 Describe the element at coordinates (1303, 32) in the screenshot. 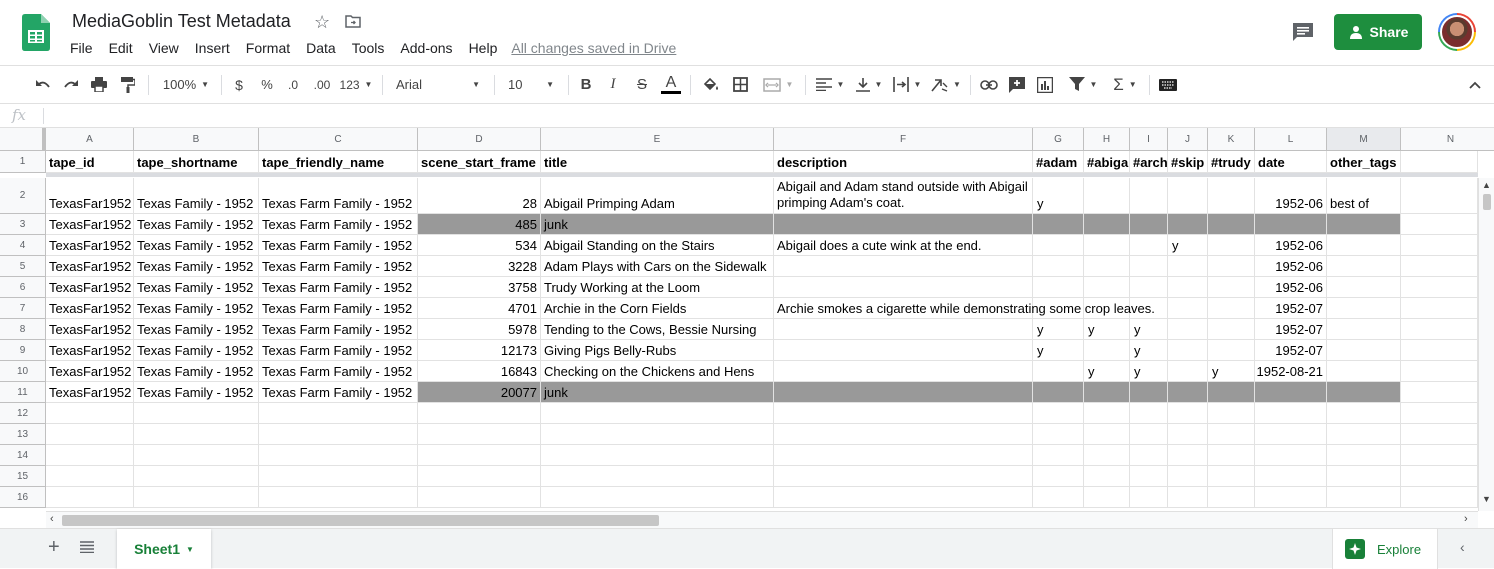

I see `comments-icon` at that location.